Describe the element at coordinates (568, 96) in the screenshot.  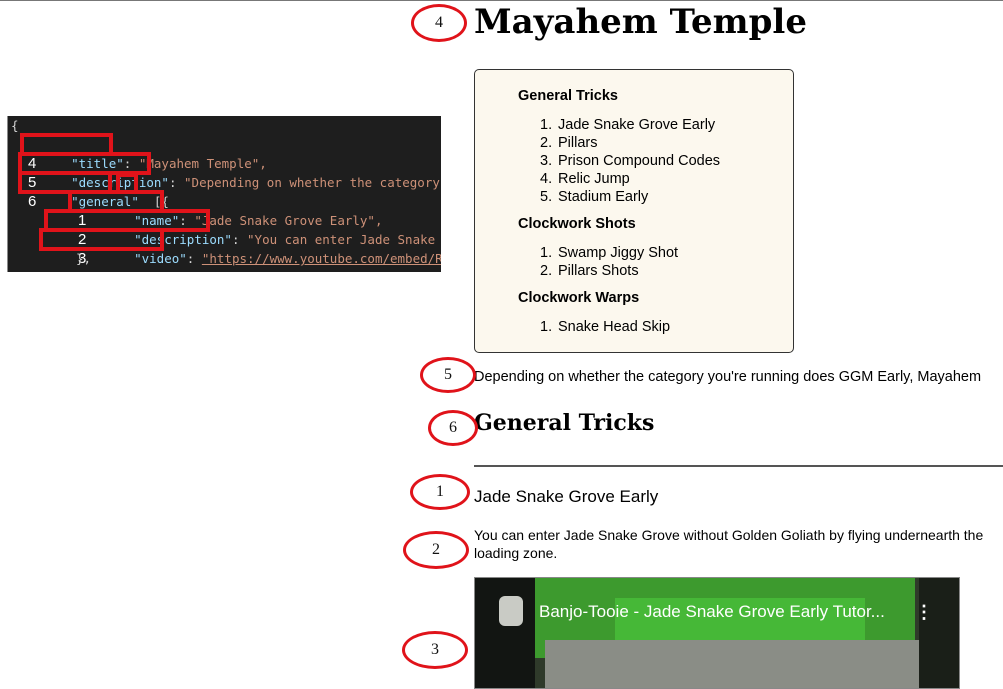
I see `toc-heading-general-tricks: General Tricks` at that location.